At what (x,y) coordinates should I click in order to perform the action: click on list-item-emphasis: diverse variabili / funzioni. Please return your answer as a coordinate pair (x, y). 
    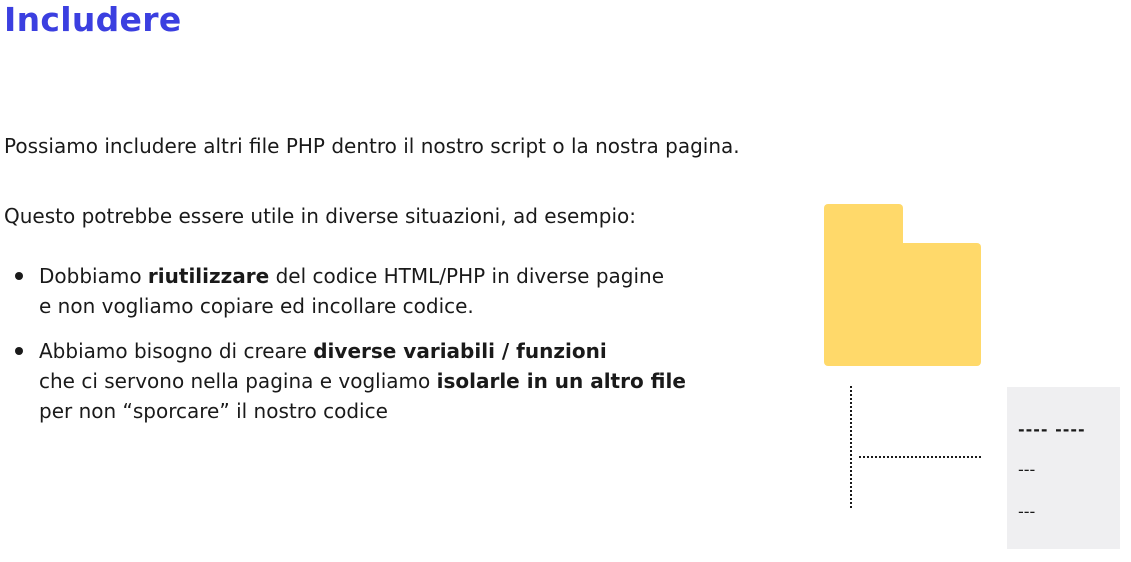
    Looking at the image, I should click on (460, 351).